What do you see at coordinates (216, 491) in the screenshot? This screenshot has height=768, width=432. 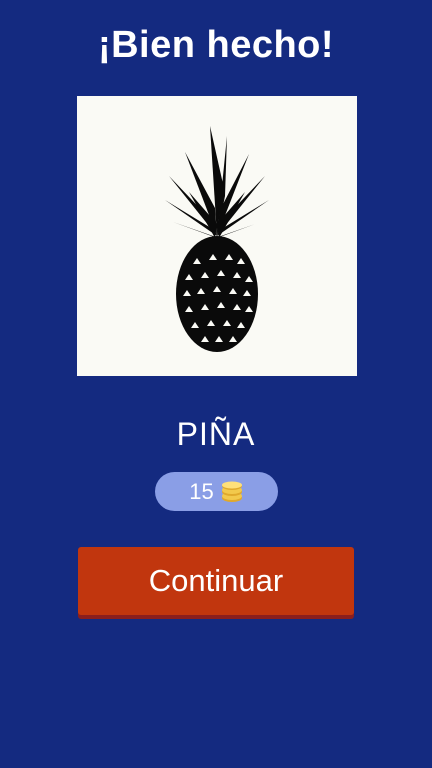 I see `reward-badge: 15` at bounding box center [216, 491].